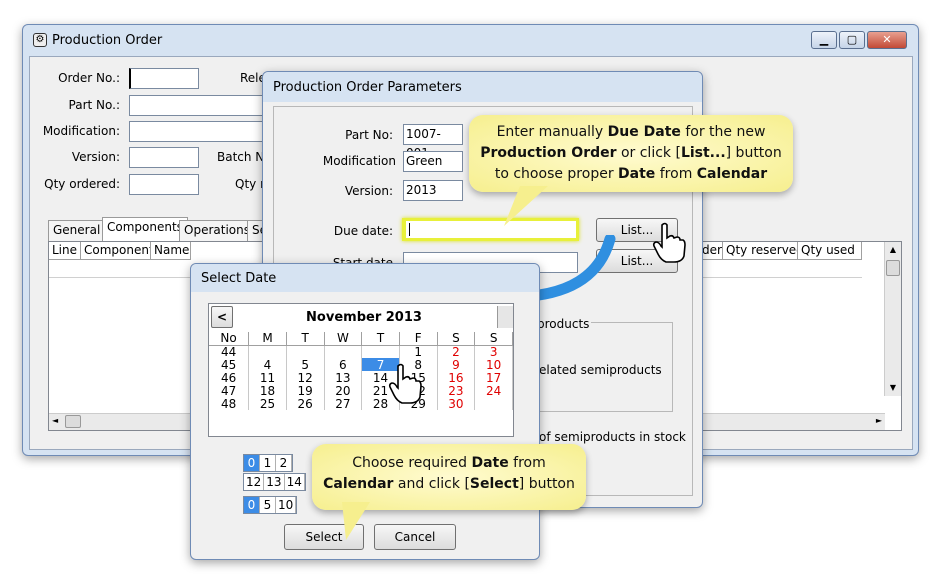 This screenshot has height=584, width=942. I want to click on calendar-week-row: 44 1 2 3, so click(361, 351).